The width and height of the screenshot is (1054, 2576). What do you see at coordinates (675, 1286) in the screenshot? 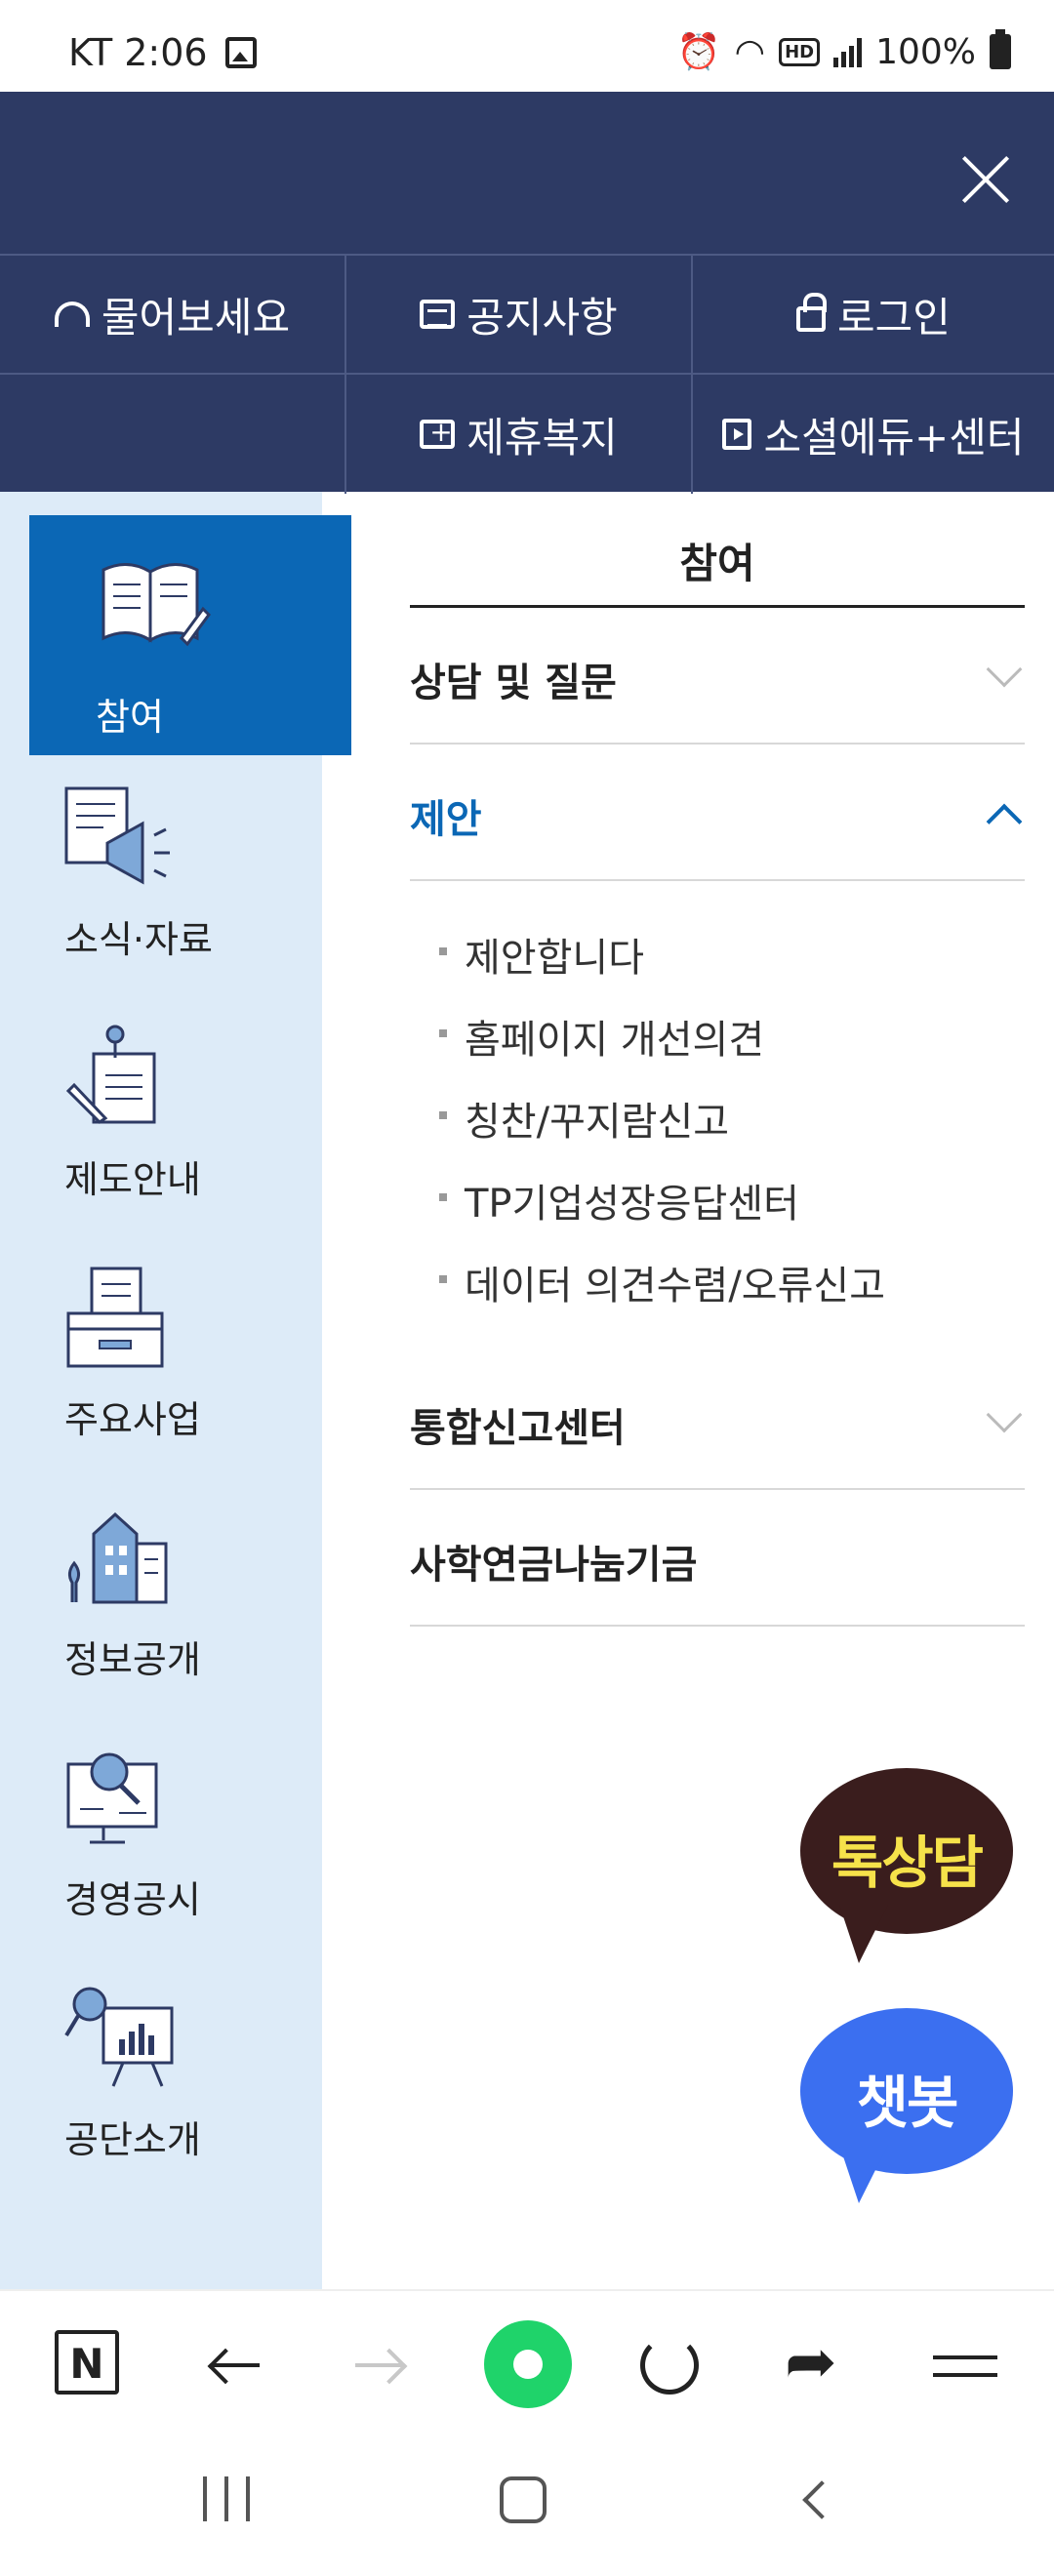
I see `sub-item-label: 데이터 의견수렴/오류신고` at bounding box center [675, 1286].